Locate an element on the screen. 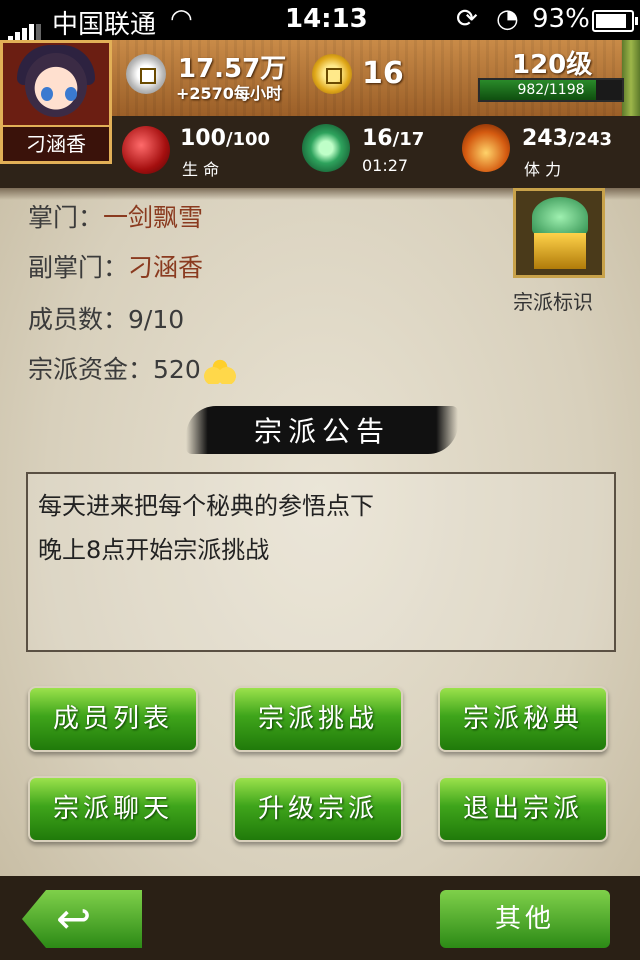 The image size is (640, 960). silver-coin-icon is located at coordinates (146, 74).